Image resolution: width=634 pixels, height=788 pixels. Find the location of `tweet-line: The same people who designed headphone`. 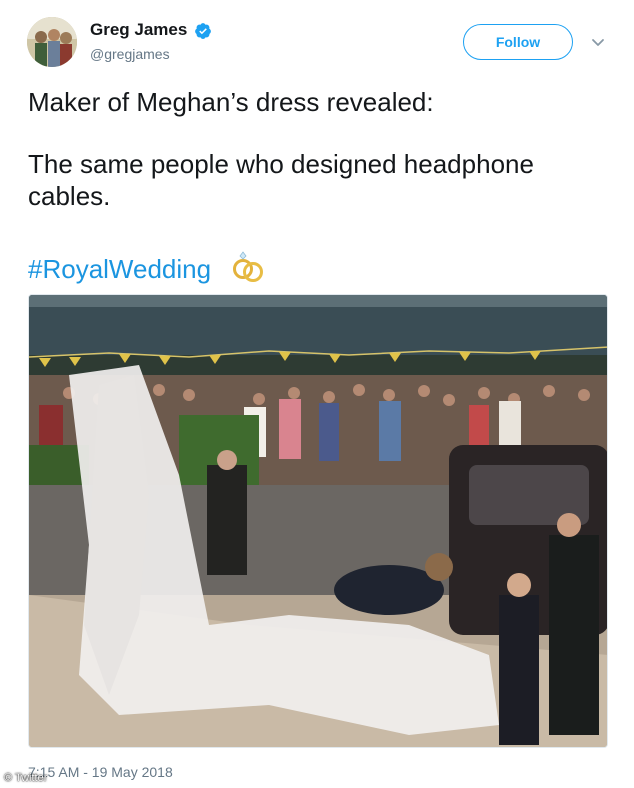

tweet-line: The same people who designed headphone is located at coordinates (281, 164).